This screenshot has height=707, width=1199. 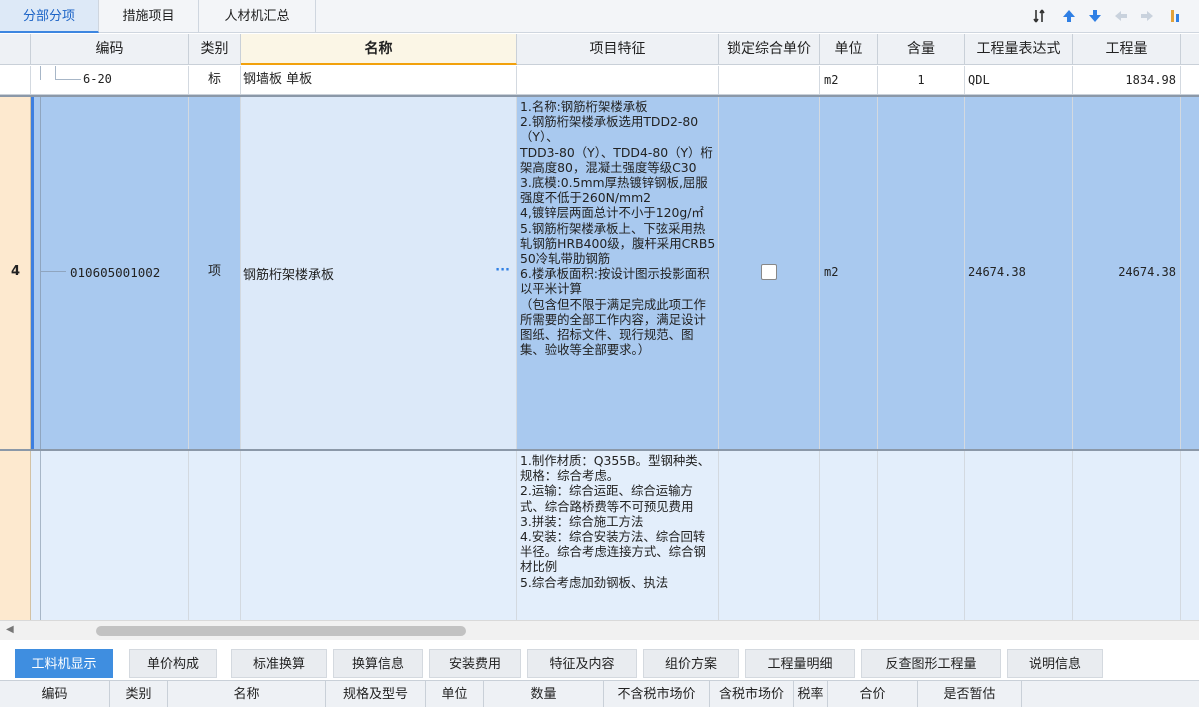 I want to click on sort-icon, so click(x=1039, y=16).